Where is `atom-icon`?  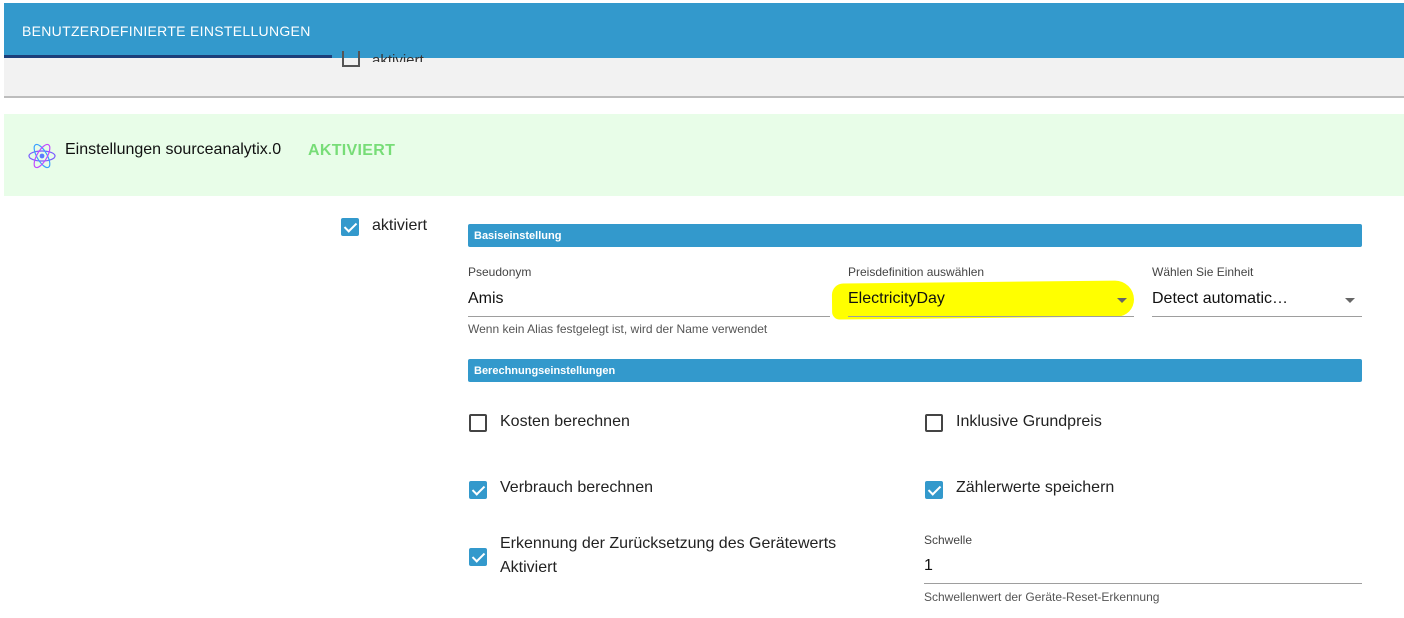
atom-icon is located at coordinates (42, 156).